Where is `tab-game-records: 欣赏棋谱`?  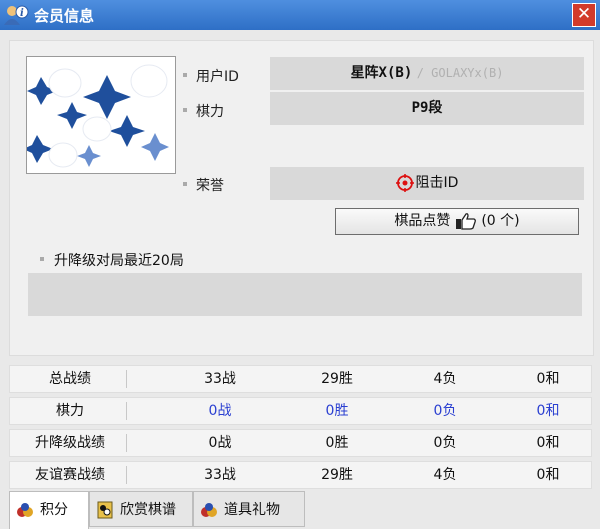
tab-game-records: 欣赏棋谱 is located at coordinates (141, 509).